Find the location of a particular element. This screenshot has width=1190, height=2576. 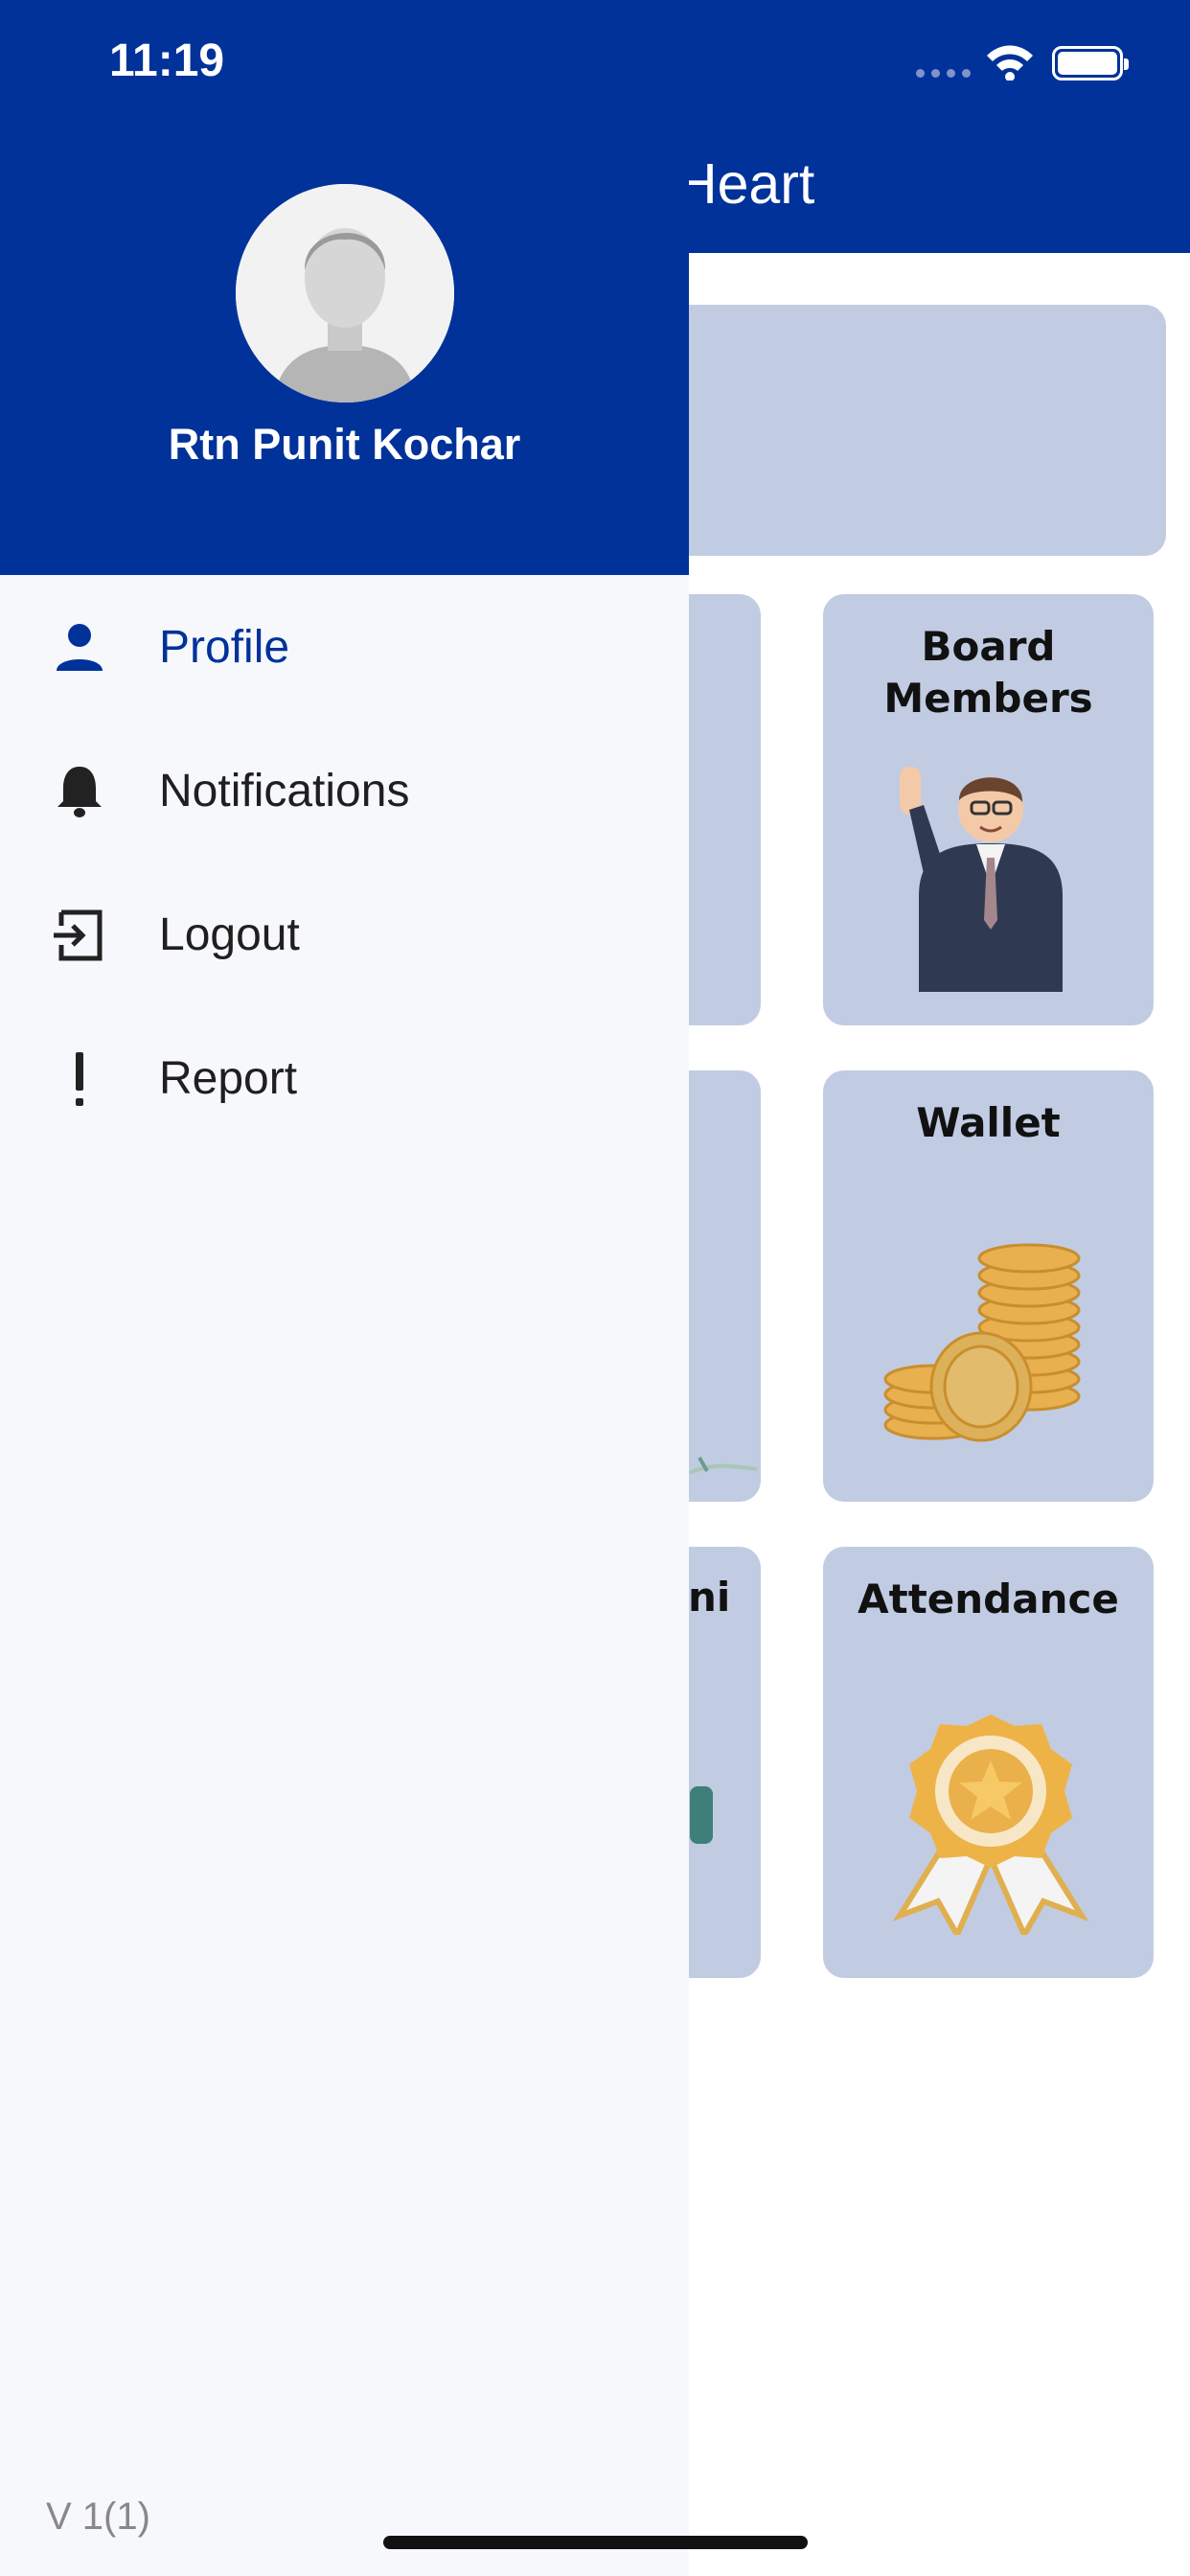

user-name: Rtn Punit Kochar is located at coordinates (344, 444).